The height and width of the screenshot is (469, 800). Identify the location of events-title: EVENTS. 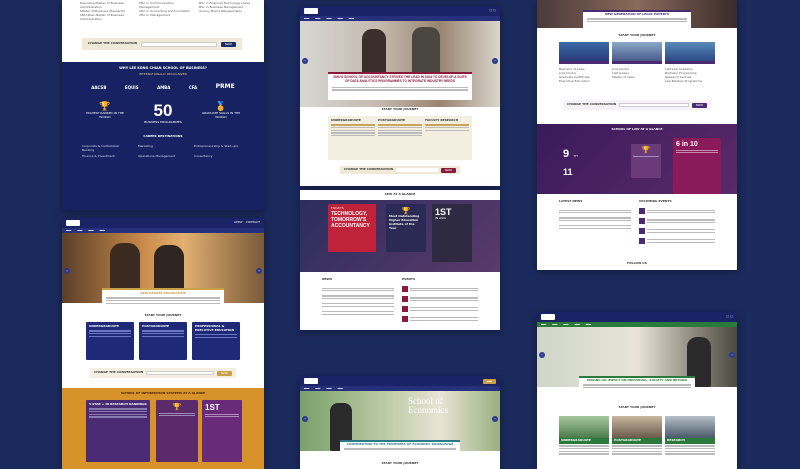
(409, 279).